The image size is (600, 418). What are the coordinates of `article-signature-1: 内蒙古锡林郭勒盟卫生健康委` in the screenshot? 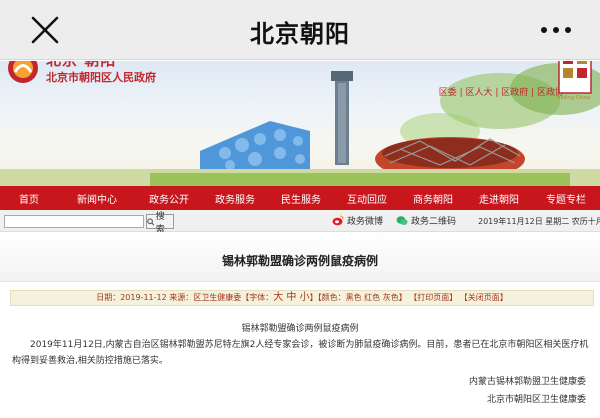 It's located at (527, 382).